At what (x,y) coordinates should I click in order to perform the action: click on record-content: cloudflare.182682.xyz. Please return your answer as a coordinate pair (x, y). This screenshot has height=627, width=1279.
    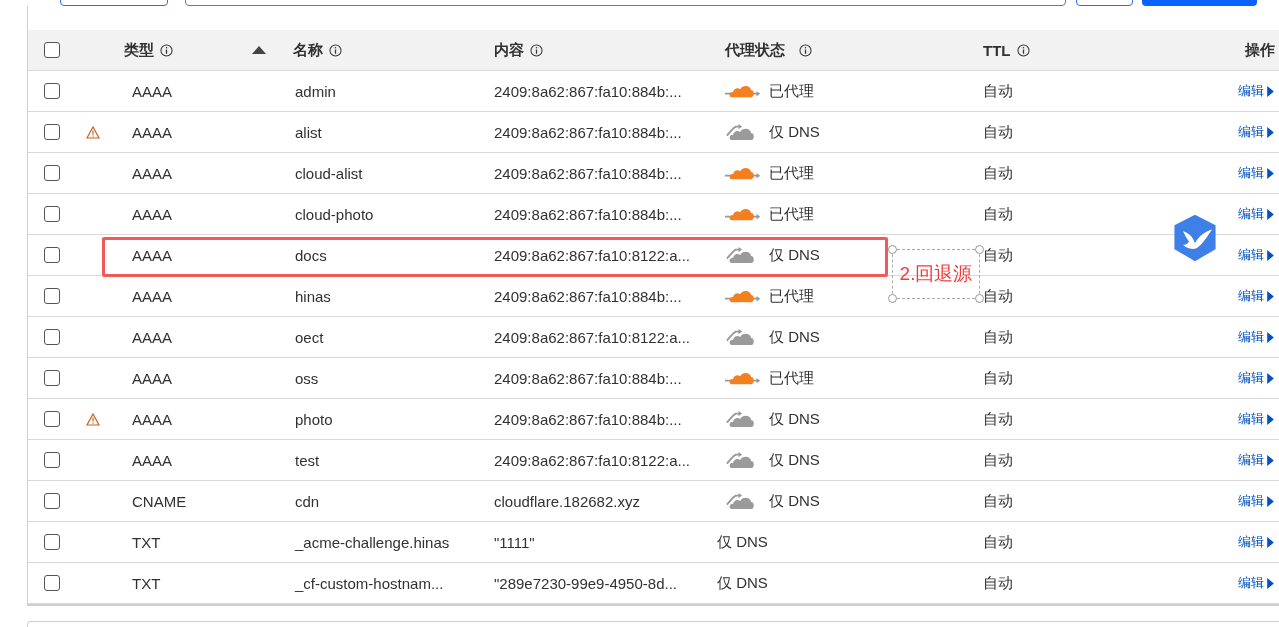
    Looking at the image, I should click on (567, 501).